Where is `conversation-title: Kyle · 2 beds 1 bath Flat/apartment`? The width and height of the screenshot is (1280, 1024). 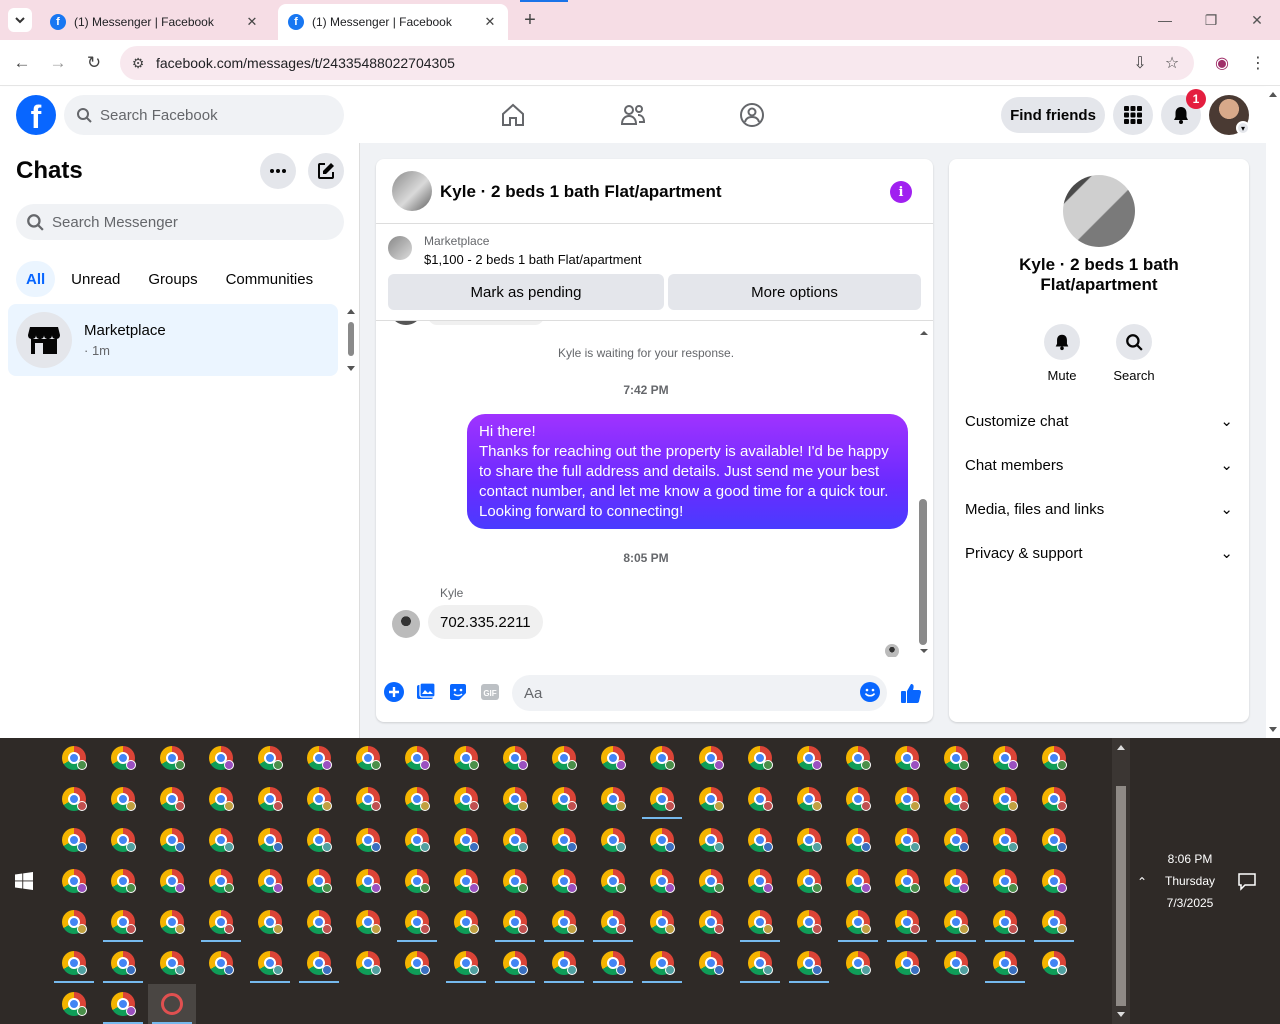
conversation-title: Kyle · 2 beds 1 bath Flat/apartment is located at coordinates (581, 192).